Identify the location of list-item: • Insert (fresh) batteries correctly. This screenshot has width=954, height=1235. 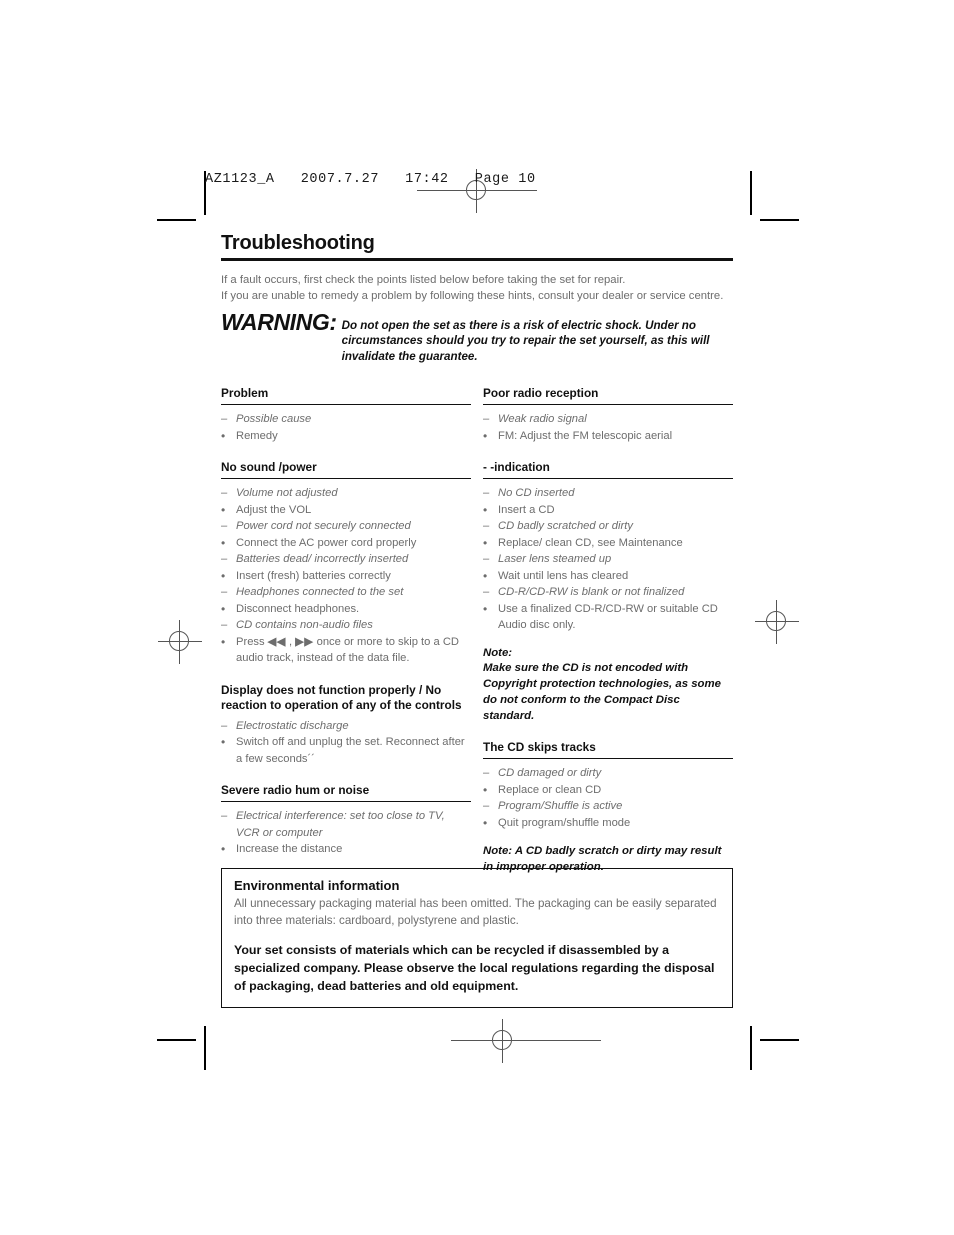
(346, 576).